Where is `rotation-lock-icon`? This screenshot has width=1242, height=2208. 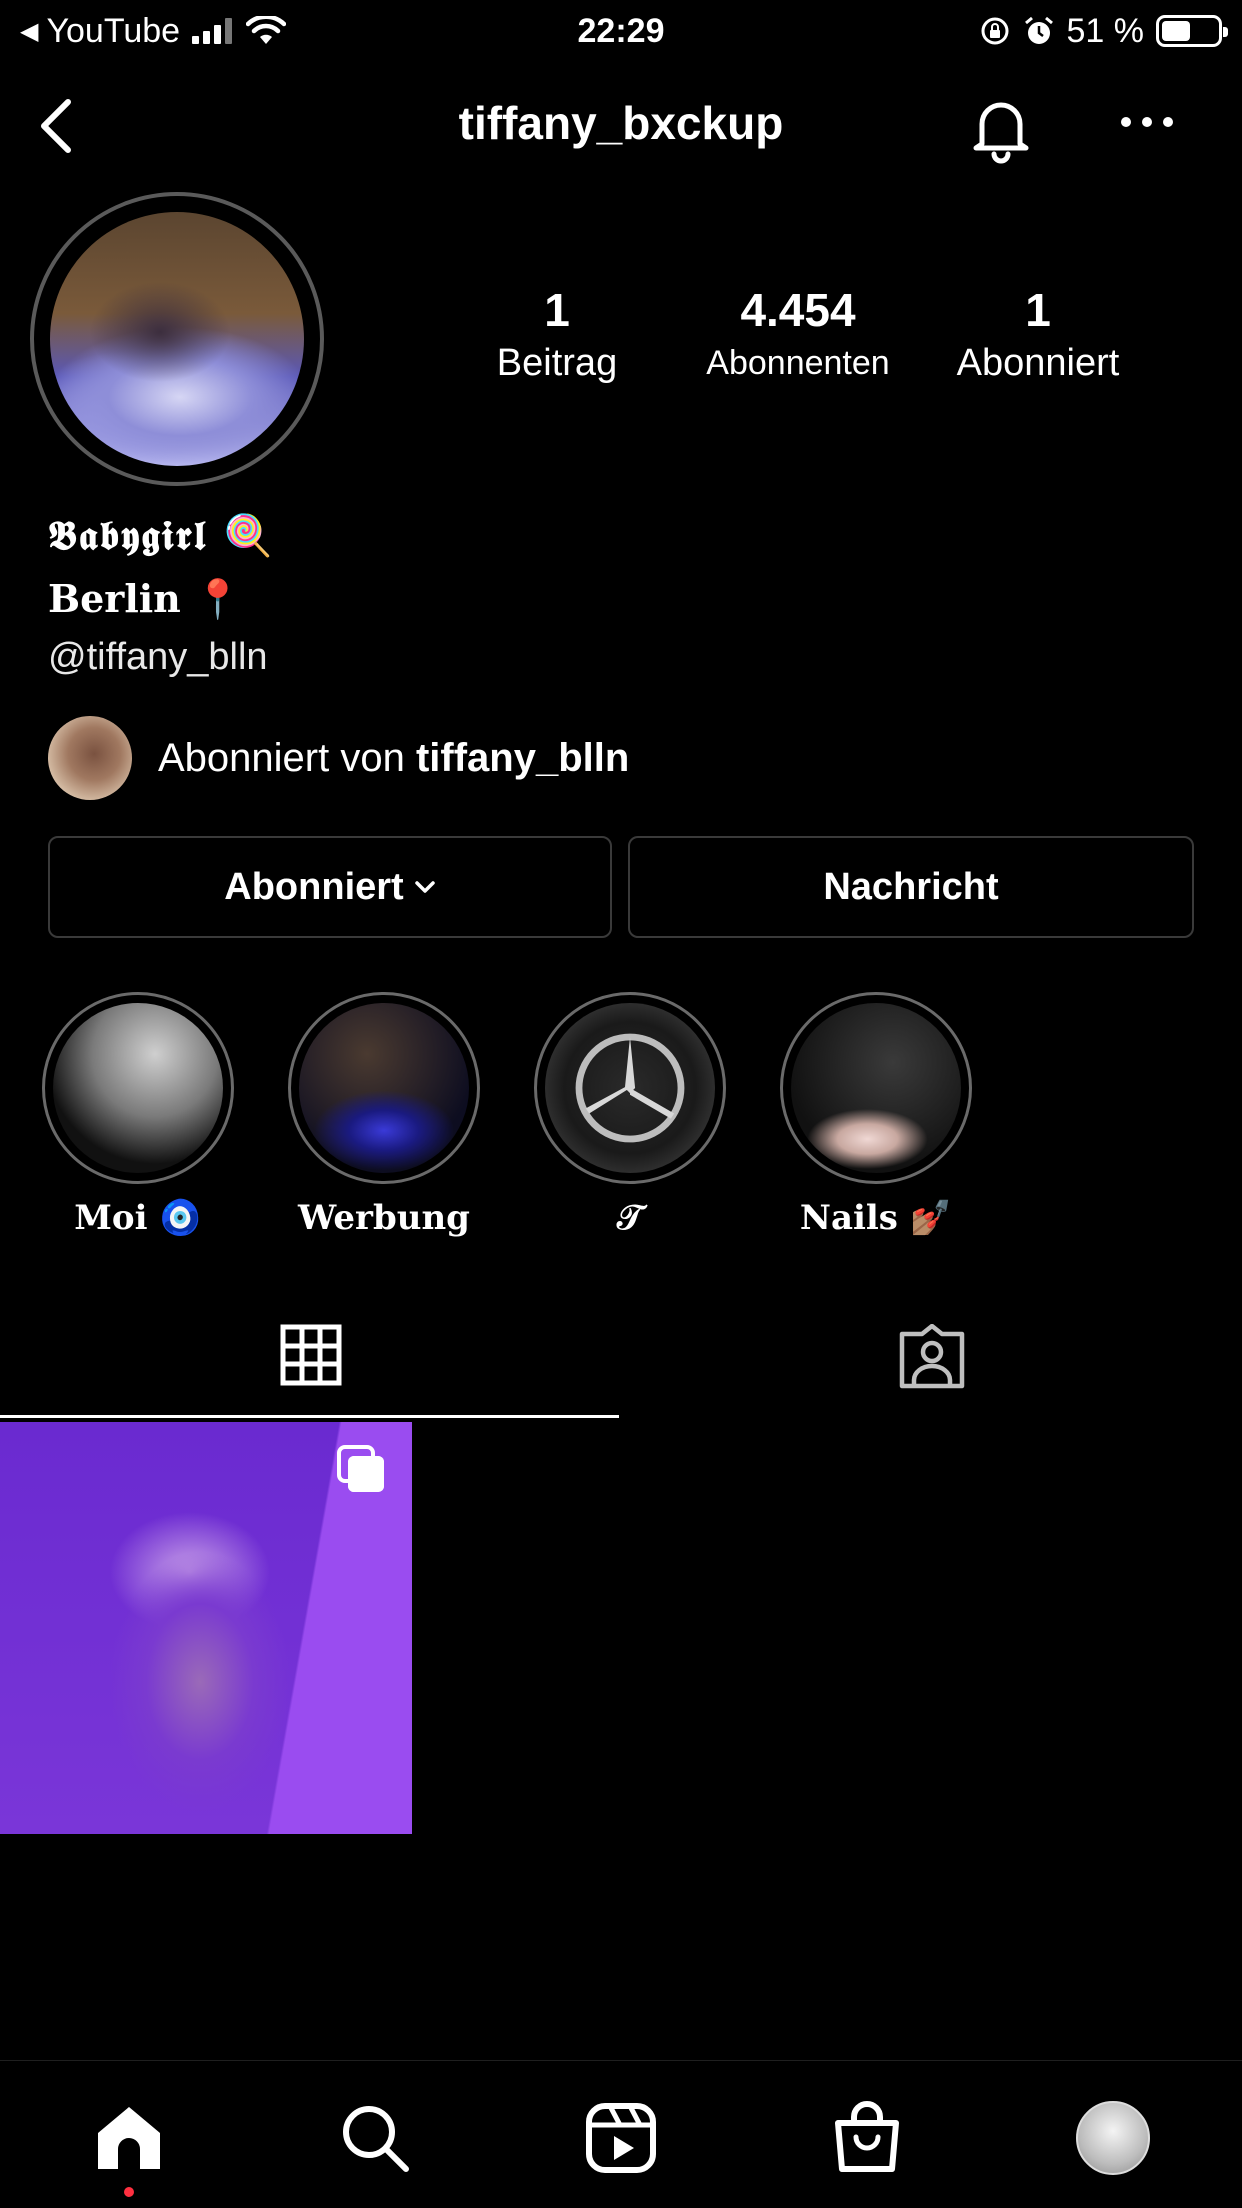 rotation-lock-icon is located at coordinates (994, 31).